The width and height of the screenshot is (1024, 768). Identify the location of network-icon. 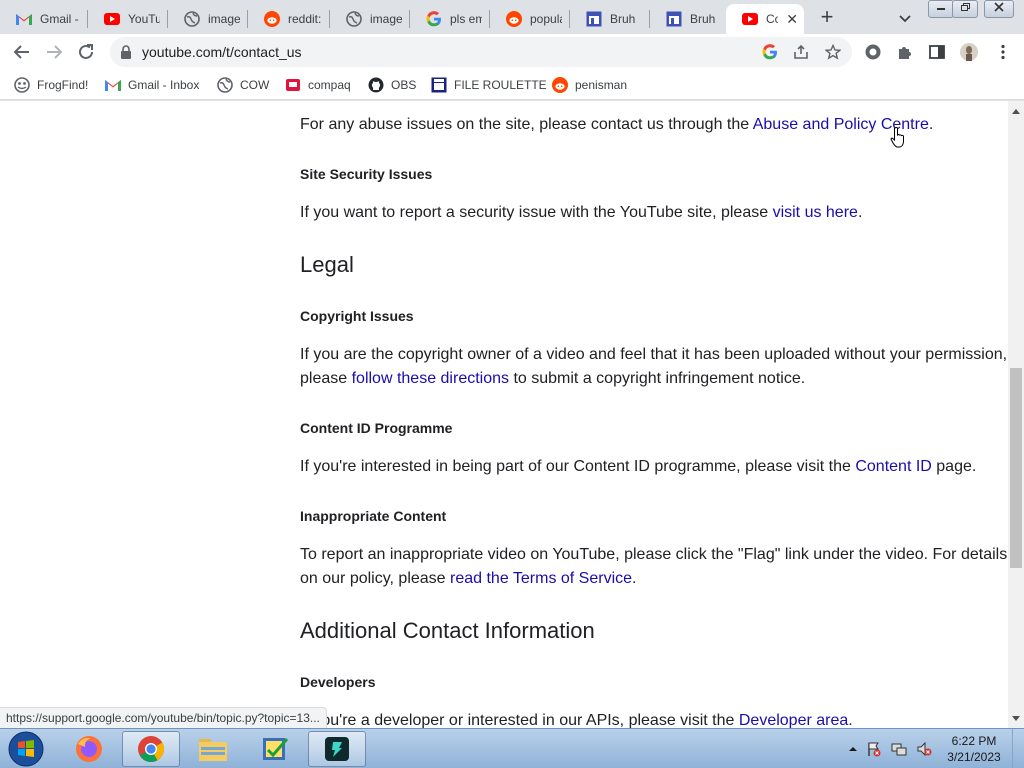
(899, 749).